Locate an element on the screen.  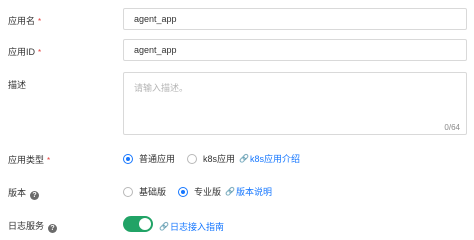
log-service-label: 日志服务? is located at coordinates (33, 226).